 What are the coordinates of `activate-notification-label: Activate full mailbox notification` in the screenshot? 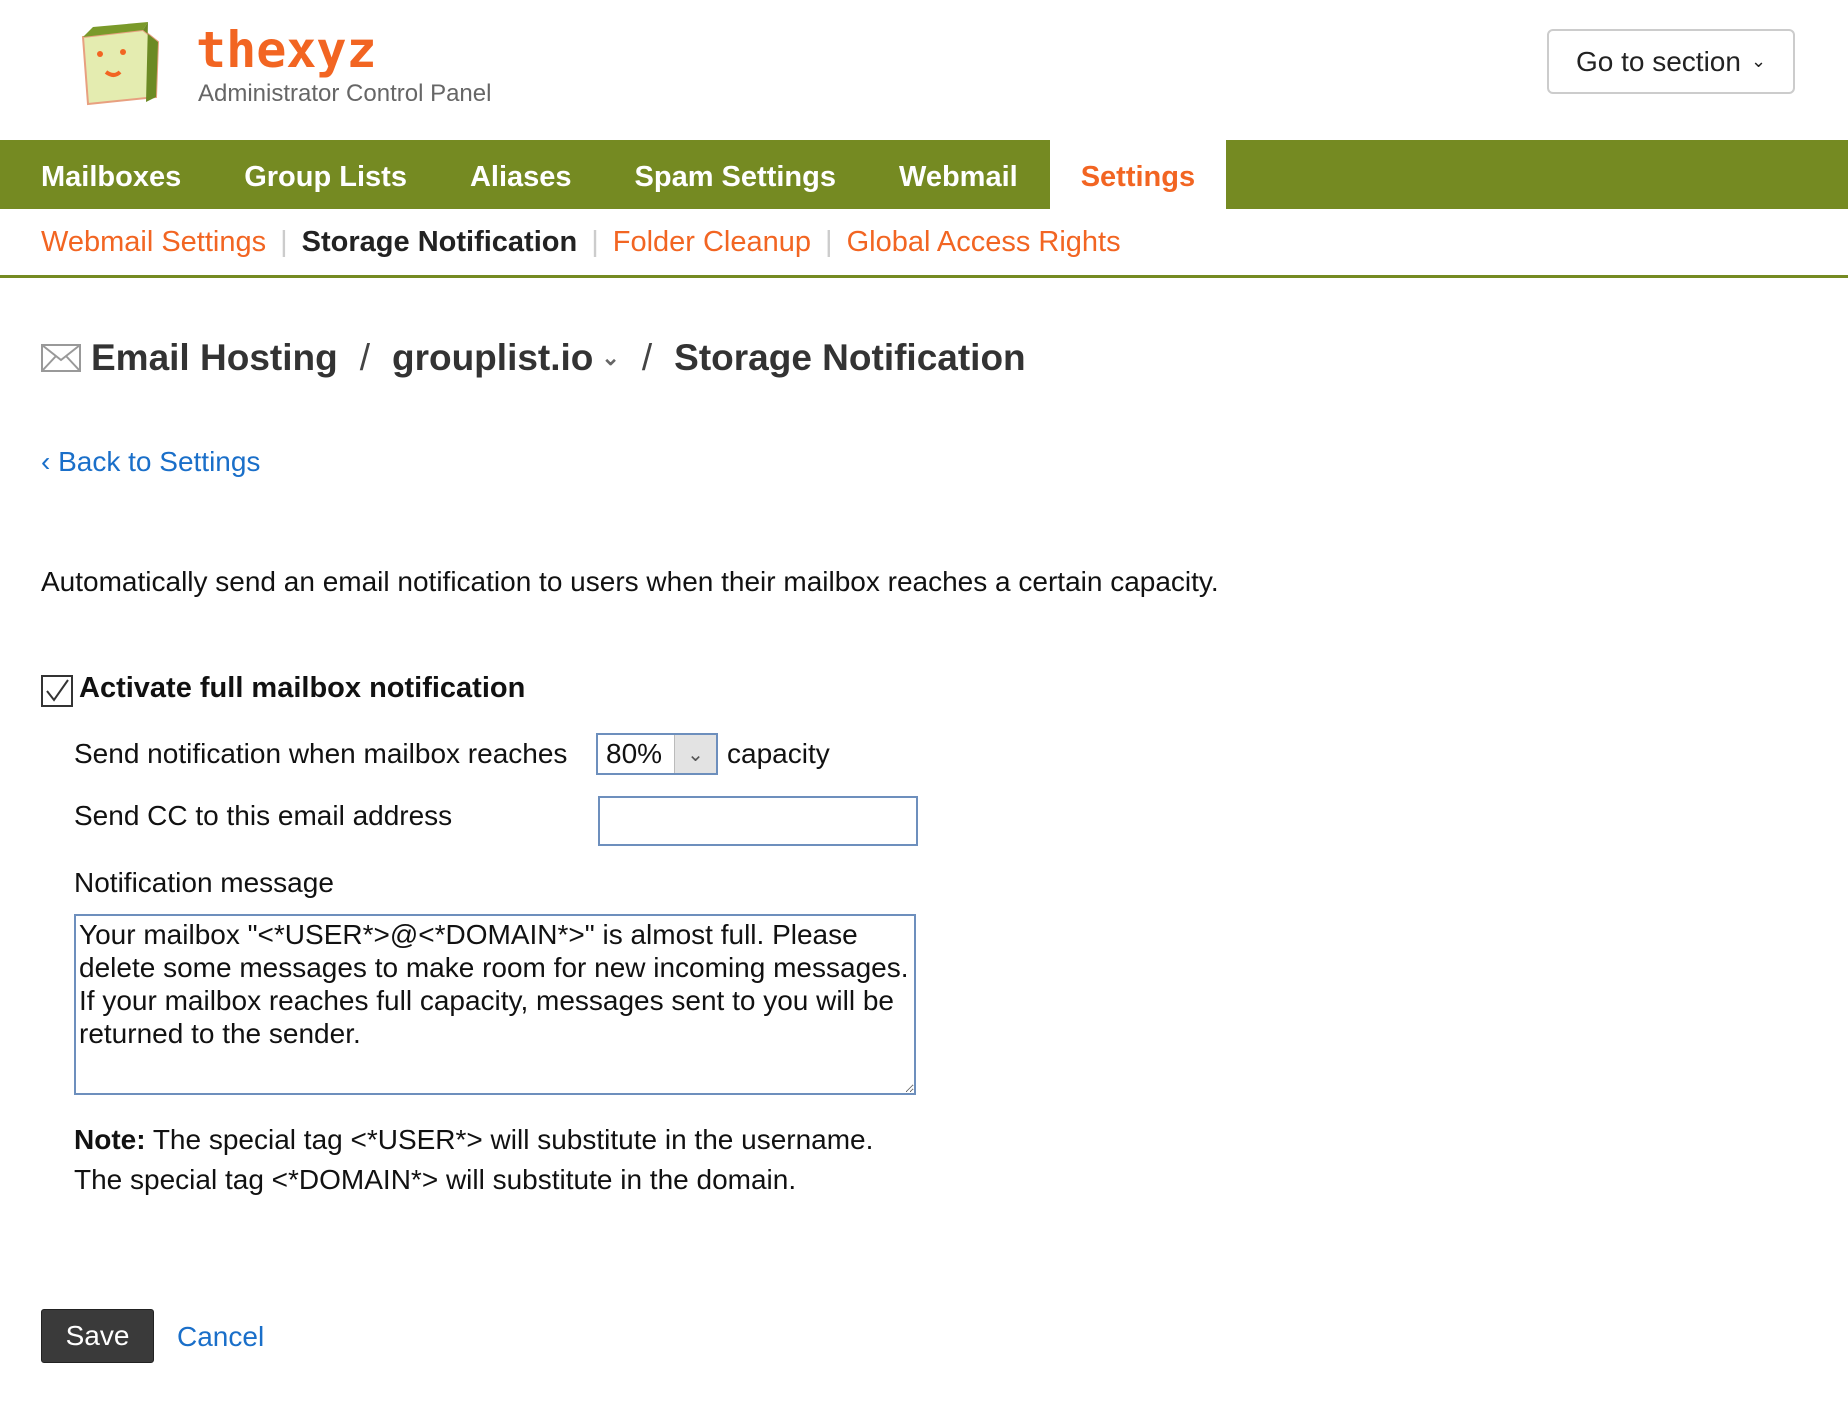 It's located at (302, 688).